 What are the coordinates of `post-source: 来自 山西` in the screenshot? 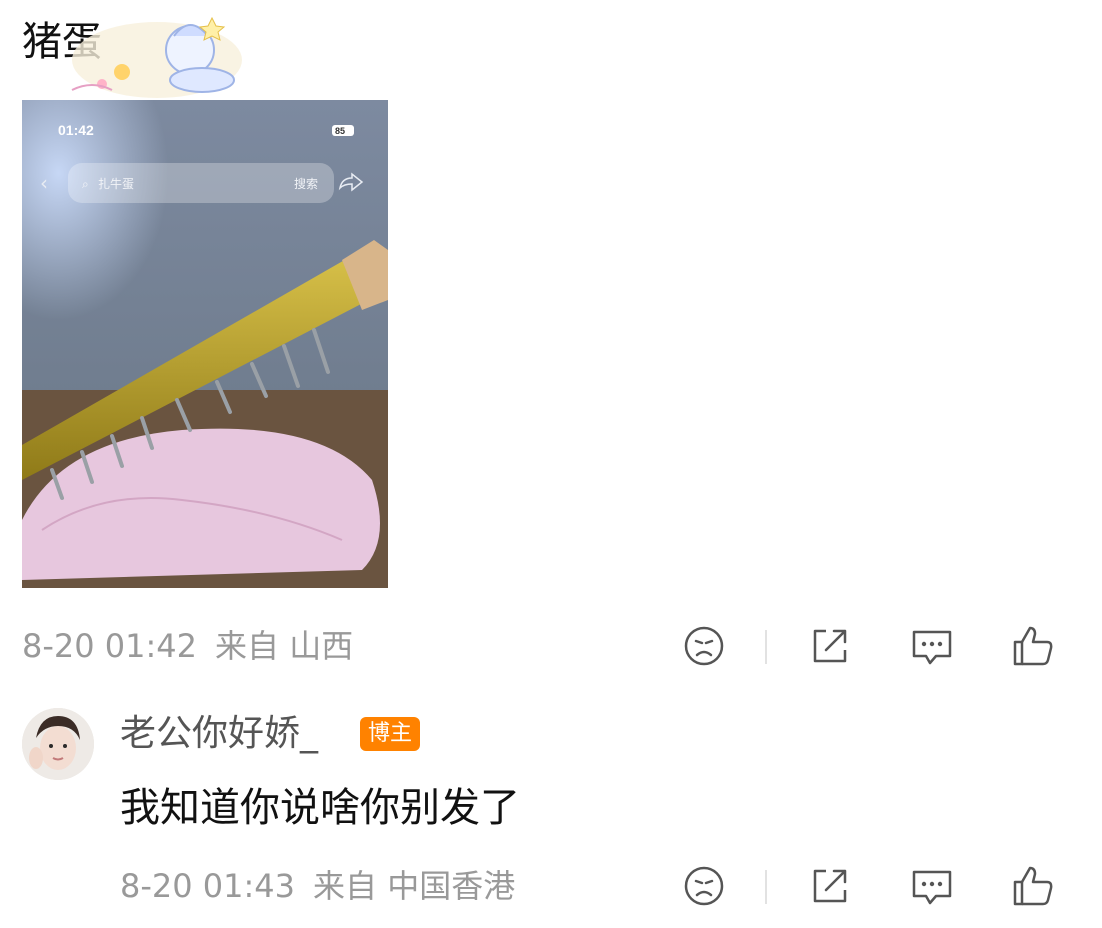 It's located at (284, 646).